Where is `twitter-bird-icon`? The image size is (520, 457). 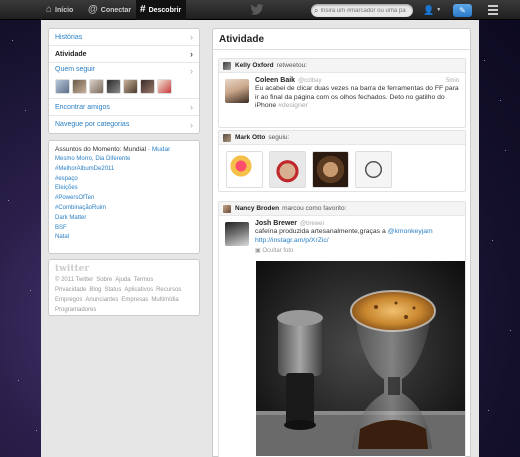 twitter-bird-icon is located at coordinates (257, 9).